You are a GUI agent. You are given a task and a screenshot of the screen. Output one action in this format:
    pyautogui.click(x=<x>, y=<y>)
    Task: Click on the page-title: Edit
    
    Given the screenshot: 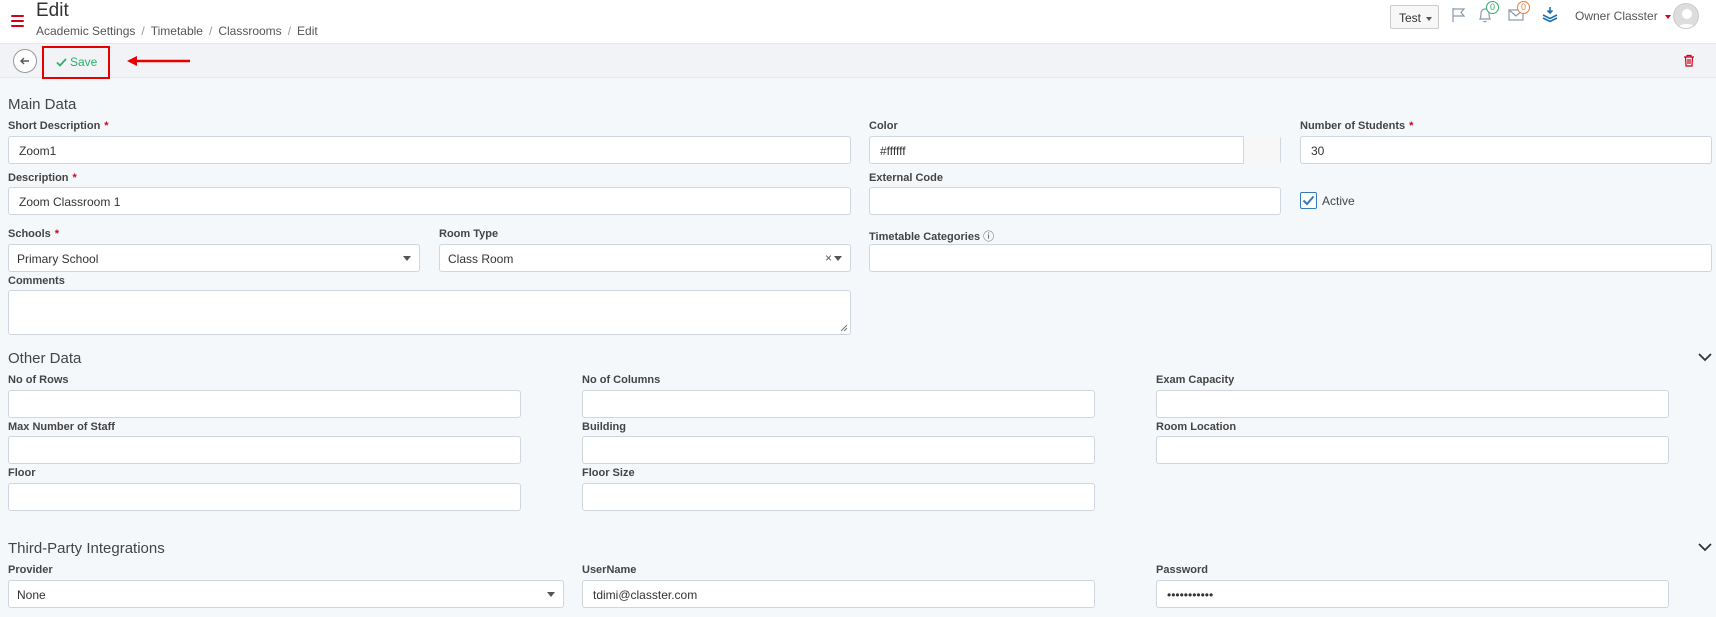 What is the action you would take?
    pyautogui.click(x=52, y=10)
    